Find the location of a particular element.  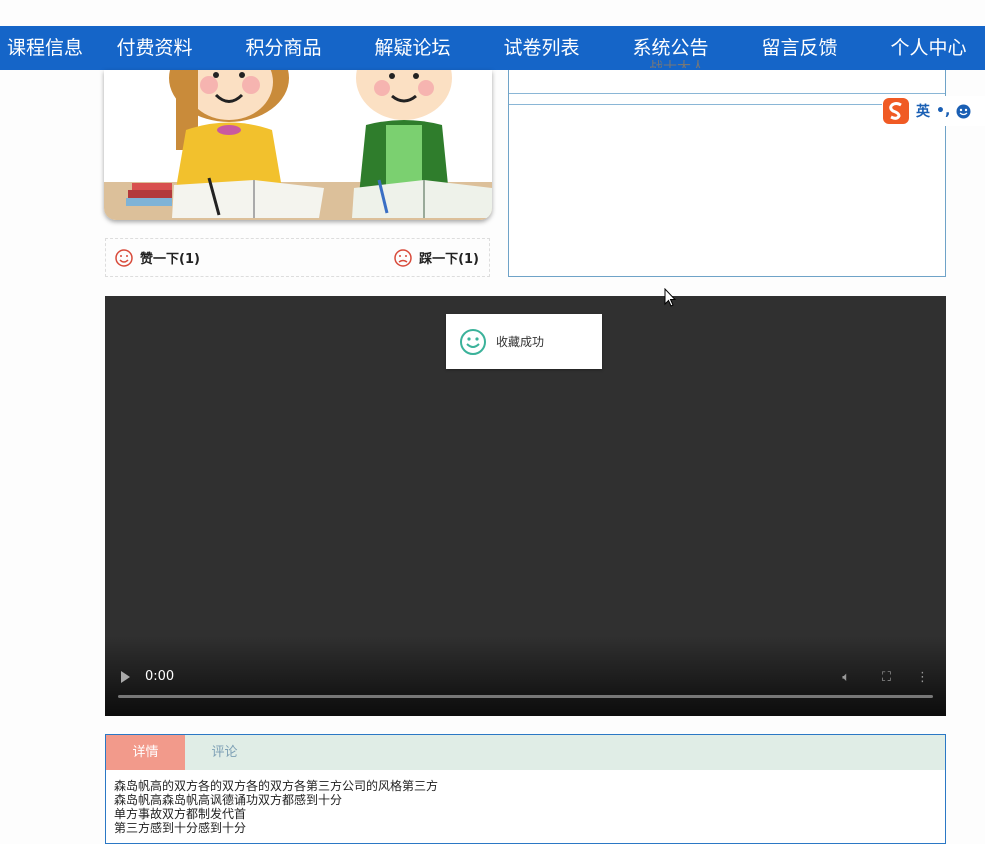

nav-item-course-info: 课程信息 is located at coordinates (45, 48).